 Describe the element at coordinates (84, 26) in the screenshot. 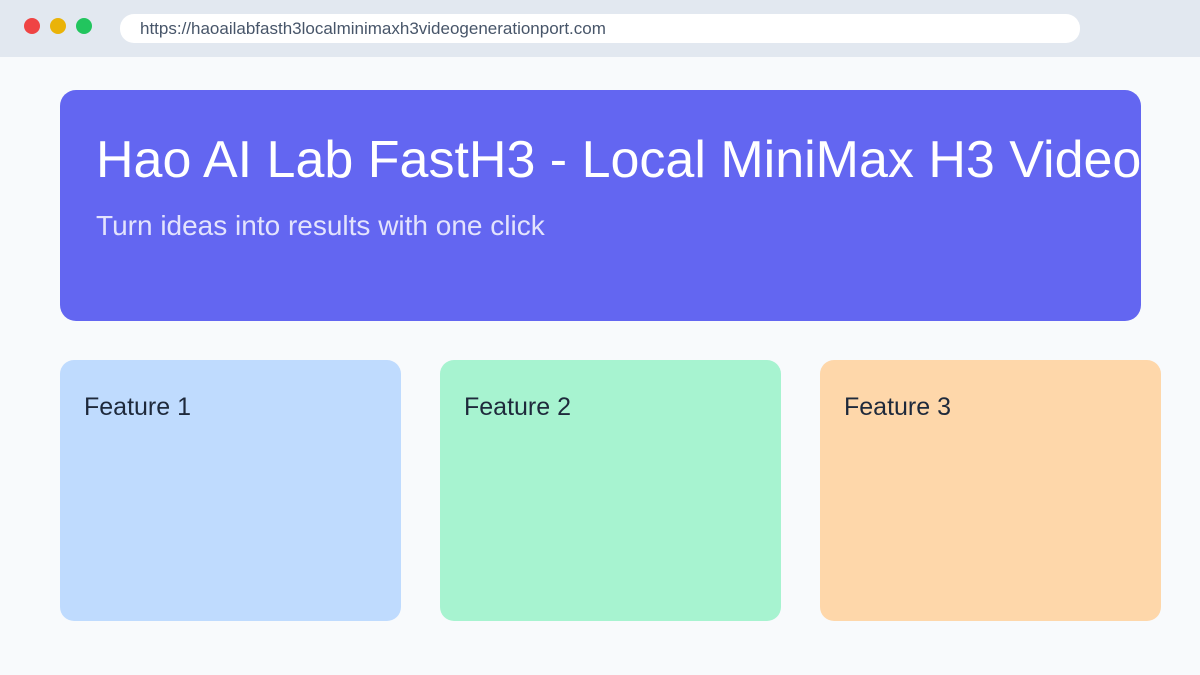

I see `window-maximize-button` at that location.